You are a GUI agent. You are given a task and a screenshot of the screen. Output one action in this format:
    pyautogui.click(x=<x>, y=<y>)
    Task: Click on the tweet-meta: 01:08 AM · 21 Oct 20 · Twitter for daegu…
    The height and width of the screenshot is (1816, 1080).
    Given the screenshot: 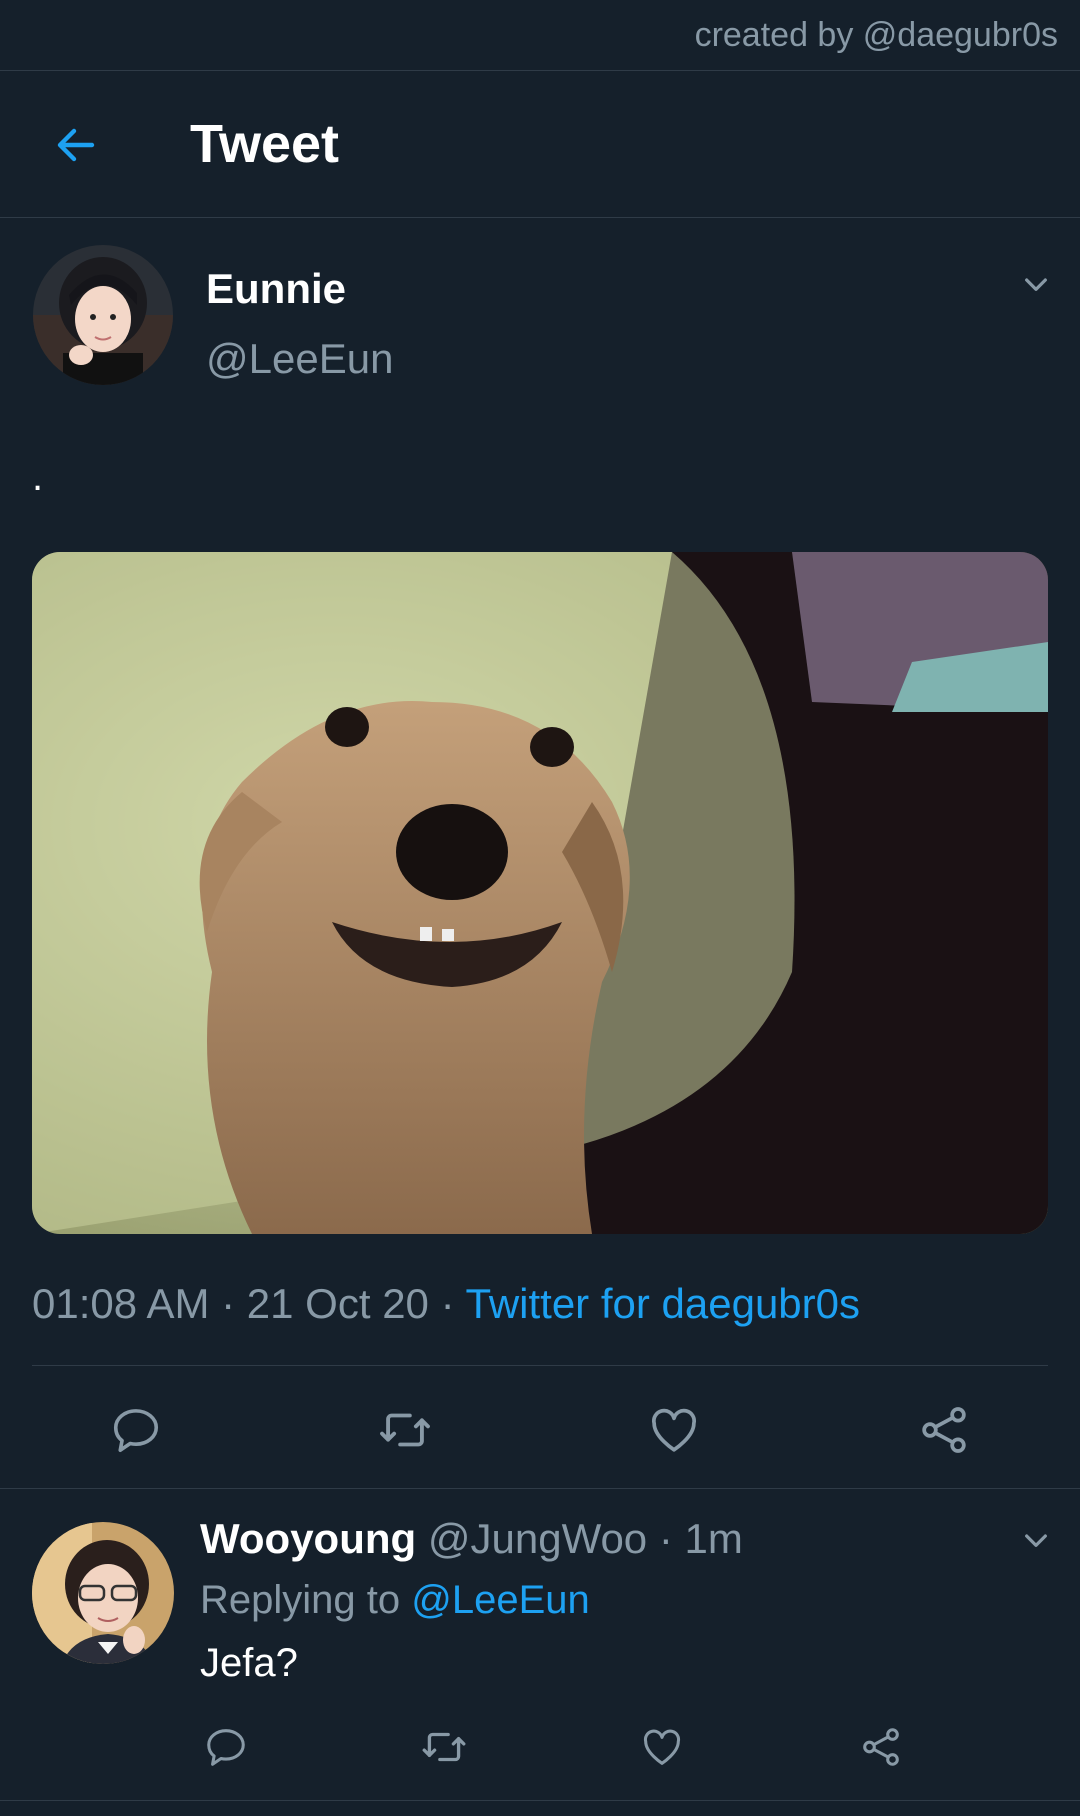 What is the action you would take?
    pyautogui.click(x=446, y=1304)
    